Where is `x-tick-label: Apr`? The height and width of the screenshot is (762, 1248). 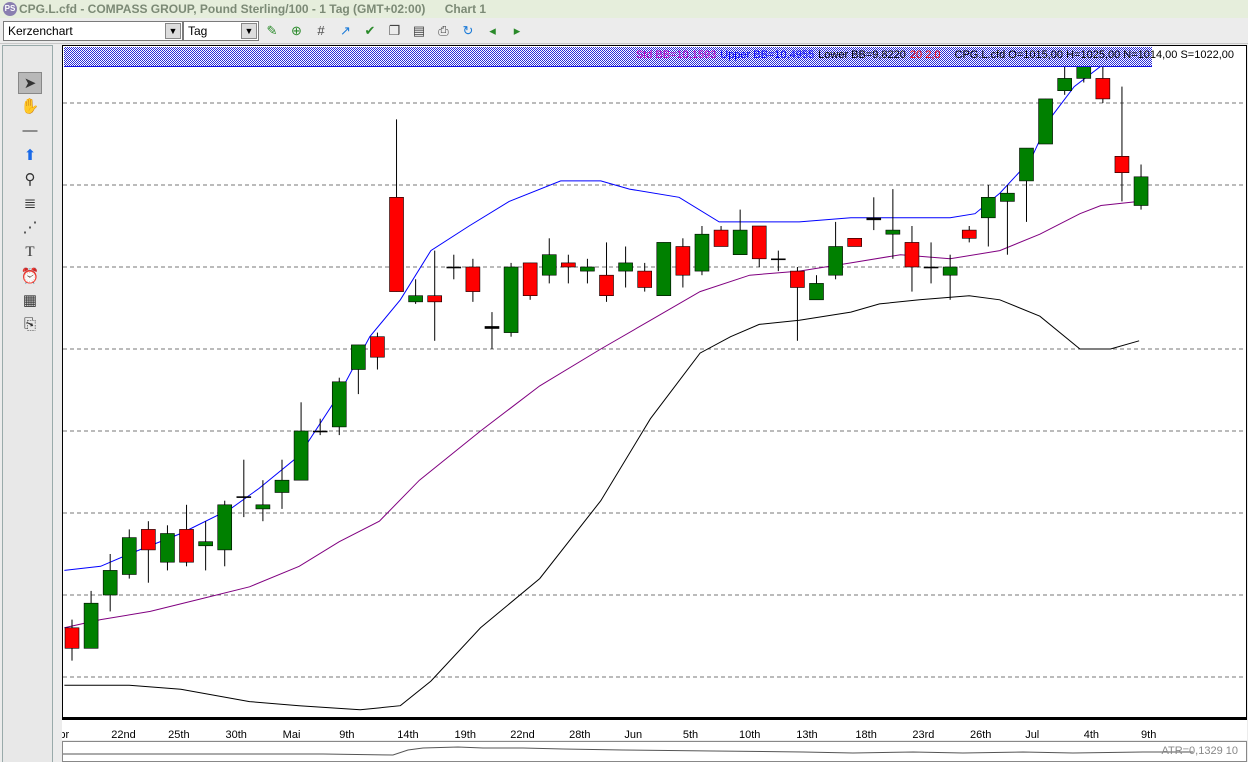 x-tick-label: Apr is located at coordinates (66, 734).